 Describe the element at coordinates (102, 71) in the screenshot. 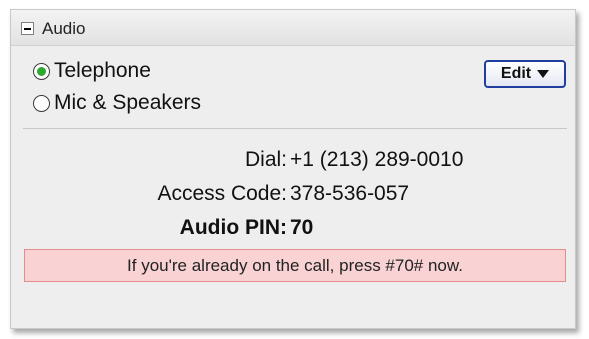

I see `telephone-radio-label: Telephone` at that location.